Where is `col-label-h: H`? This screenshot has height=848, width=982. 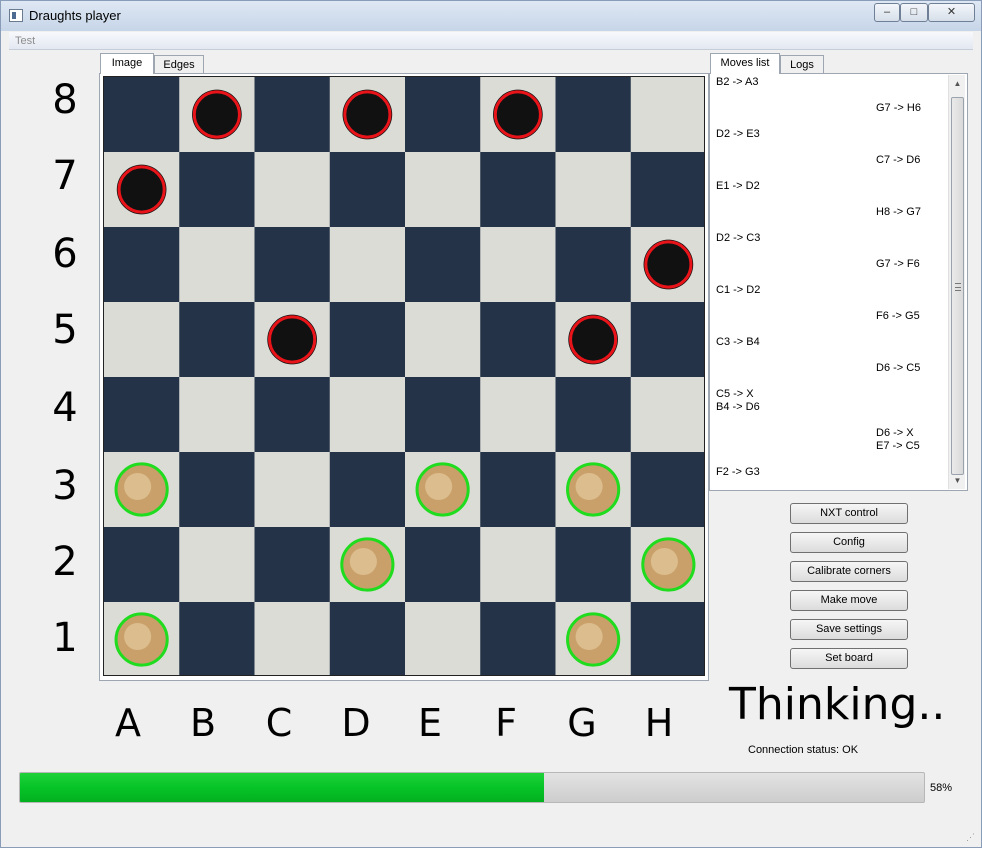 col-label-h: H is located at coordinates (659, 723).